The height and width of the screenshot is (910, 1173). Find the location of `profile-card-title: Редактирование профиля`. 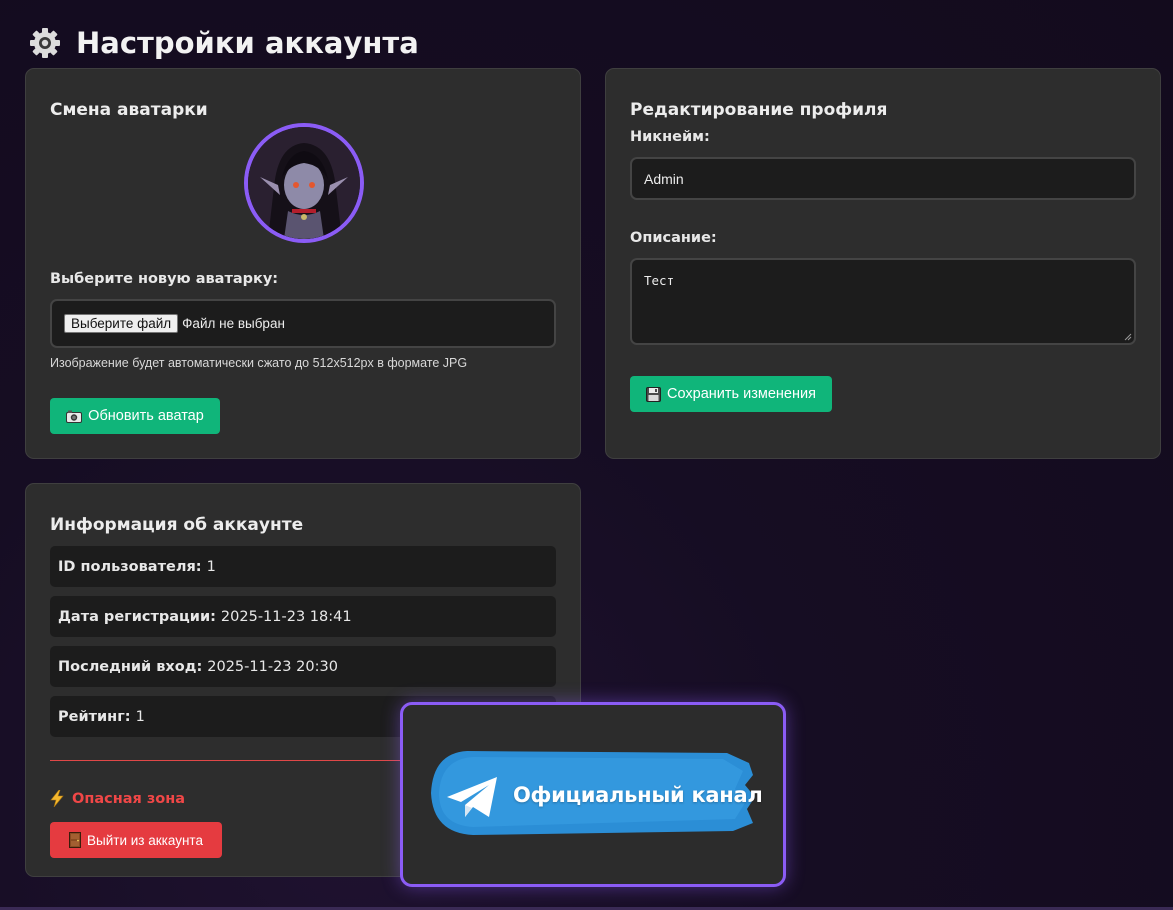

profile-card-title: Редактирование профиля is located at coordinates (759, 110).